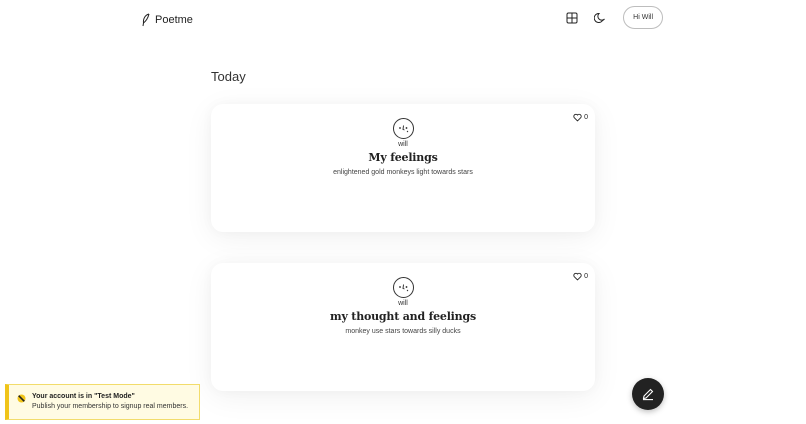  I want to click on feather-icon, so click(146, 20).